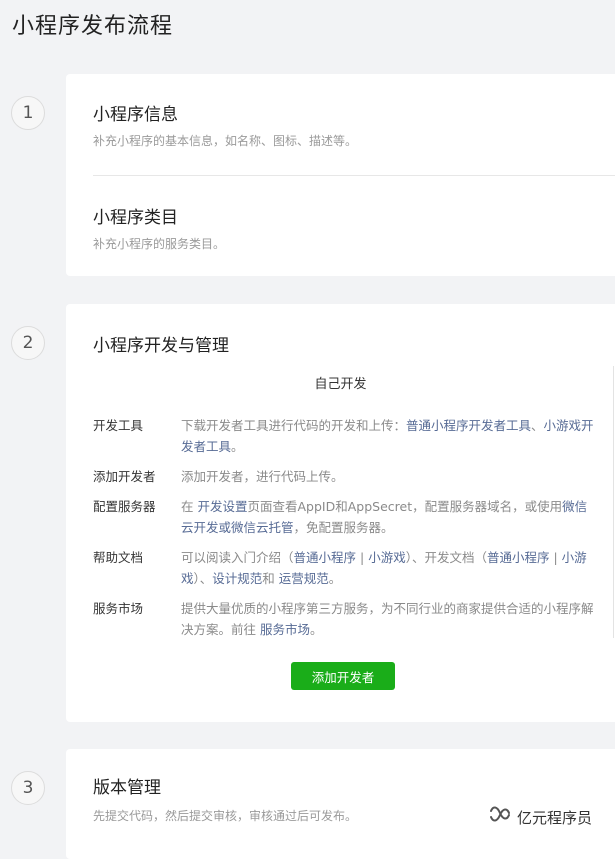 This screenshot has height=859, width=615. I want to click on watermark: 亿元程序员, so click(540, 817).